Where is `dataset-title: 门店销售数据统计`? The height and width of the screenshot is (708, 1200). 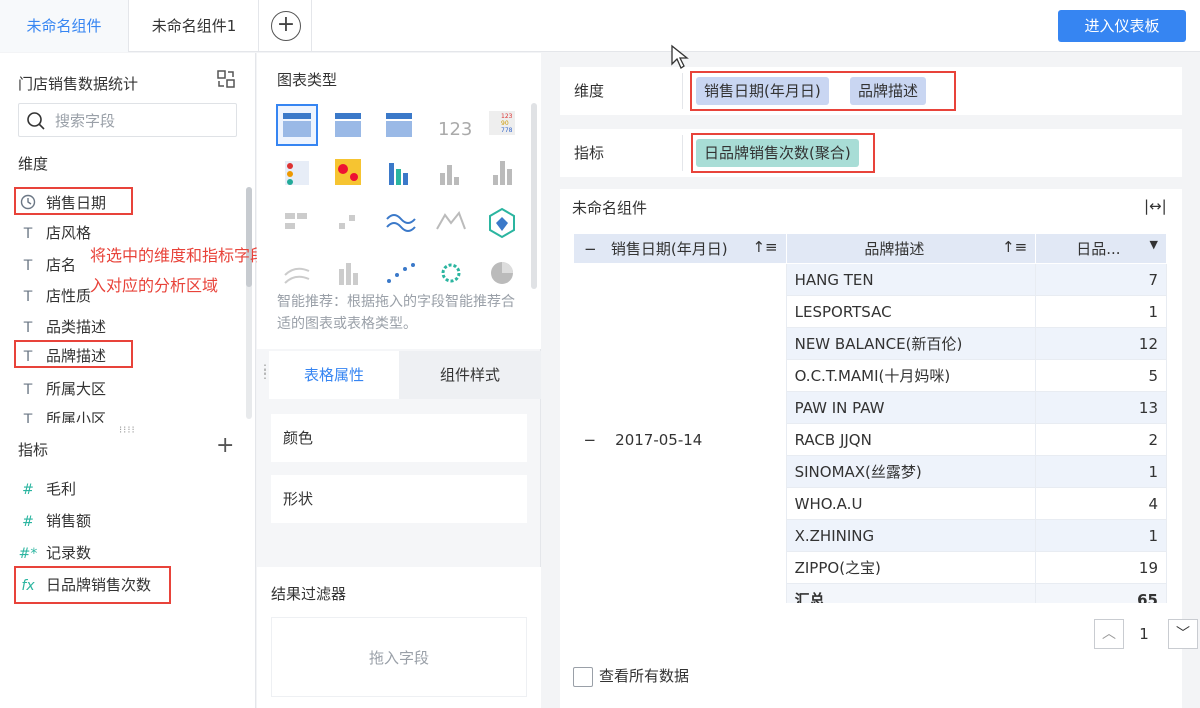 dataset-title: 门店销售数据统计 is located at coordinates (78, 84).